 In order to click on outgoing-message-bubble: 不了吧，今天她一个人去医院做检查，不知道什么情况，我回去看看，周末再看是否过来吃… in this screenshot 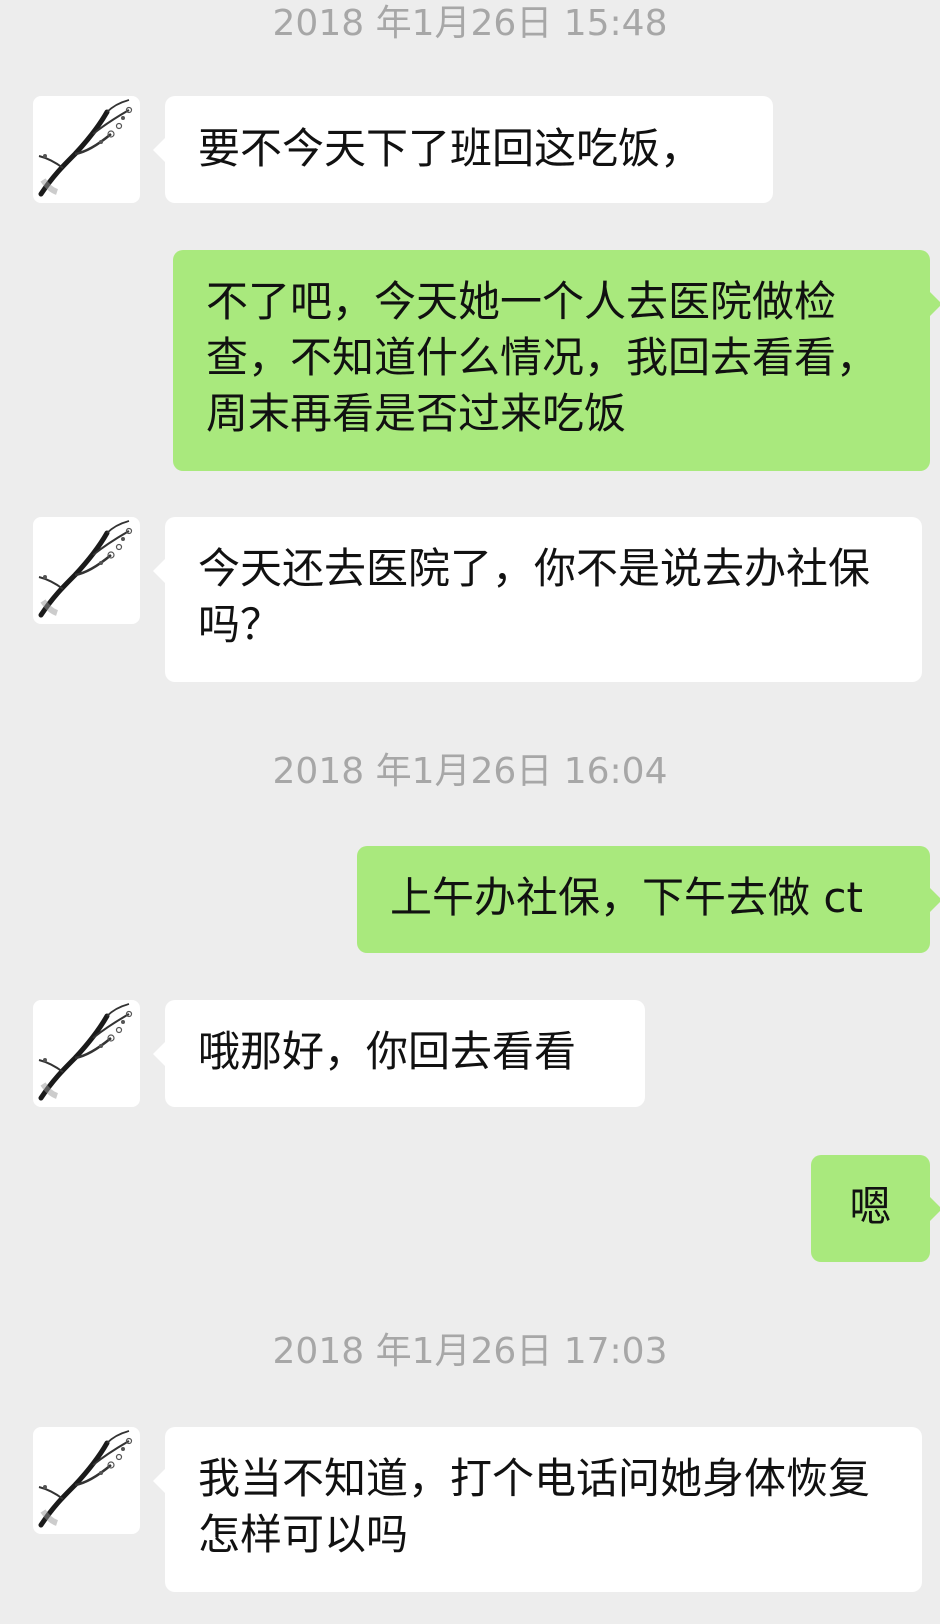, I will do `click(556, 360)`.